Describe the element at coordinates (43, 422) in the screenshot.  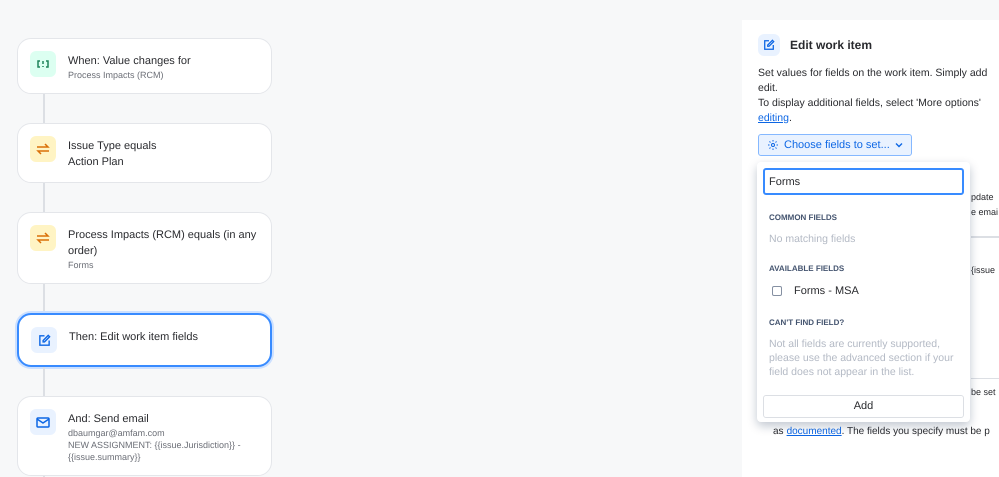
I see `envelope-icon` at that location.